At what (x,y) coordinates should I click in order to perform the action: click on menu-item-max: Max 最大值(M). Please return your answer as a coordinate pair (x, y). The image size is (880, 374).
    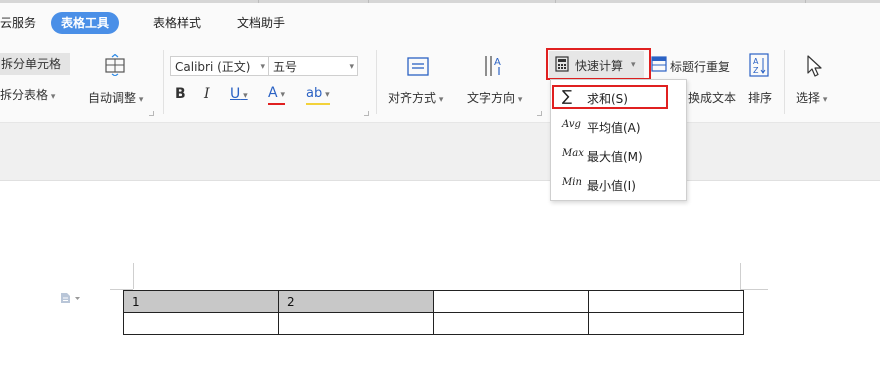
    Looking at the image, I should click on (619, 156).